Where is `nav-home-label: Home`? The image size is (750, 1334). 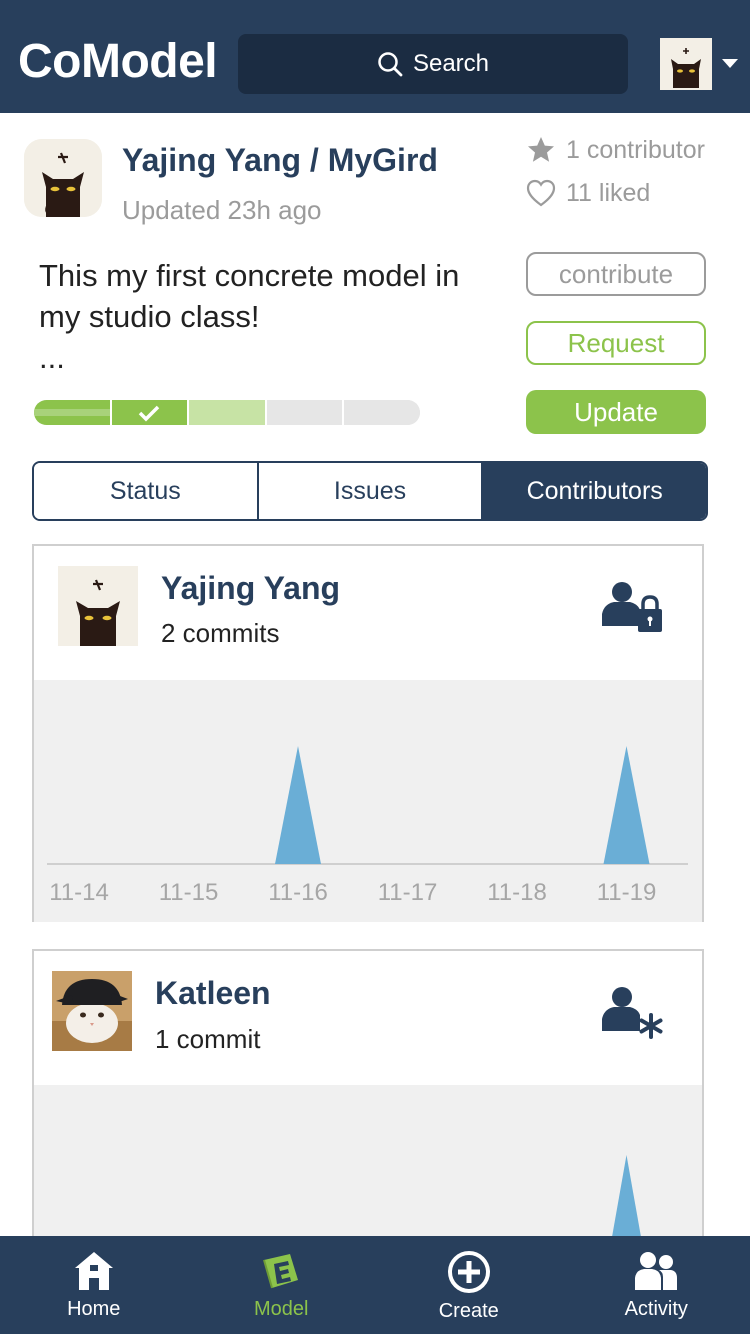 nav-home-label: Home is located at coordinates (94, 1309).